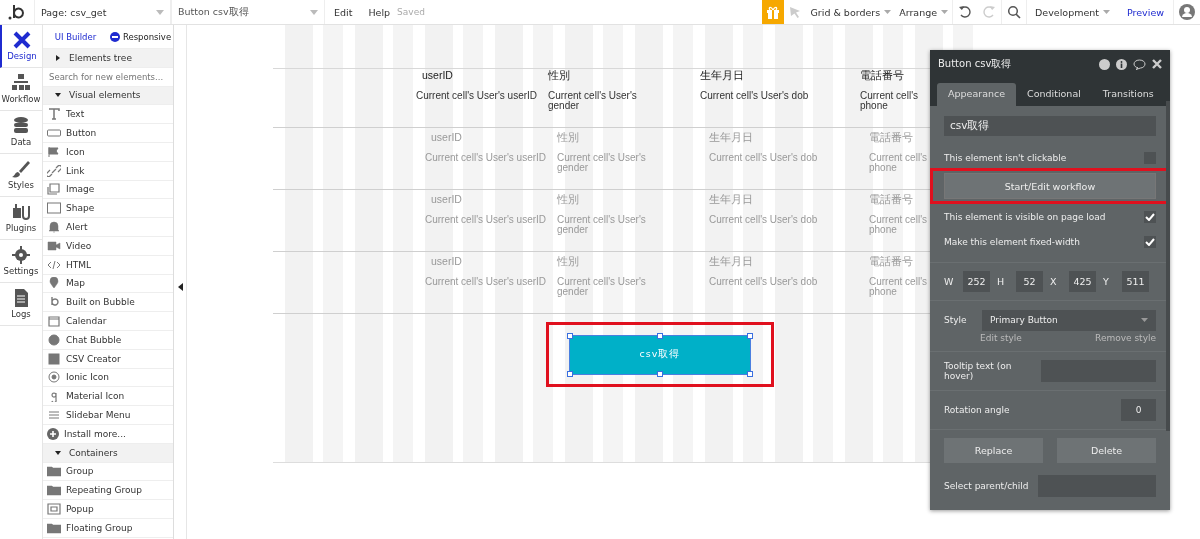 The width and height of the screenshot is (1200, 539). I want to click on nav-item: Workflow, so click(21, 89).